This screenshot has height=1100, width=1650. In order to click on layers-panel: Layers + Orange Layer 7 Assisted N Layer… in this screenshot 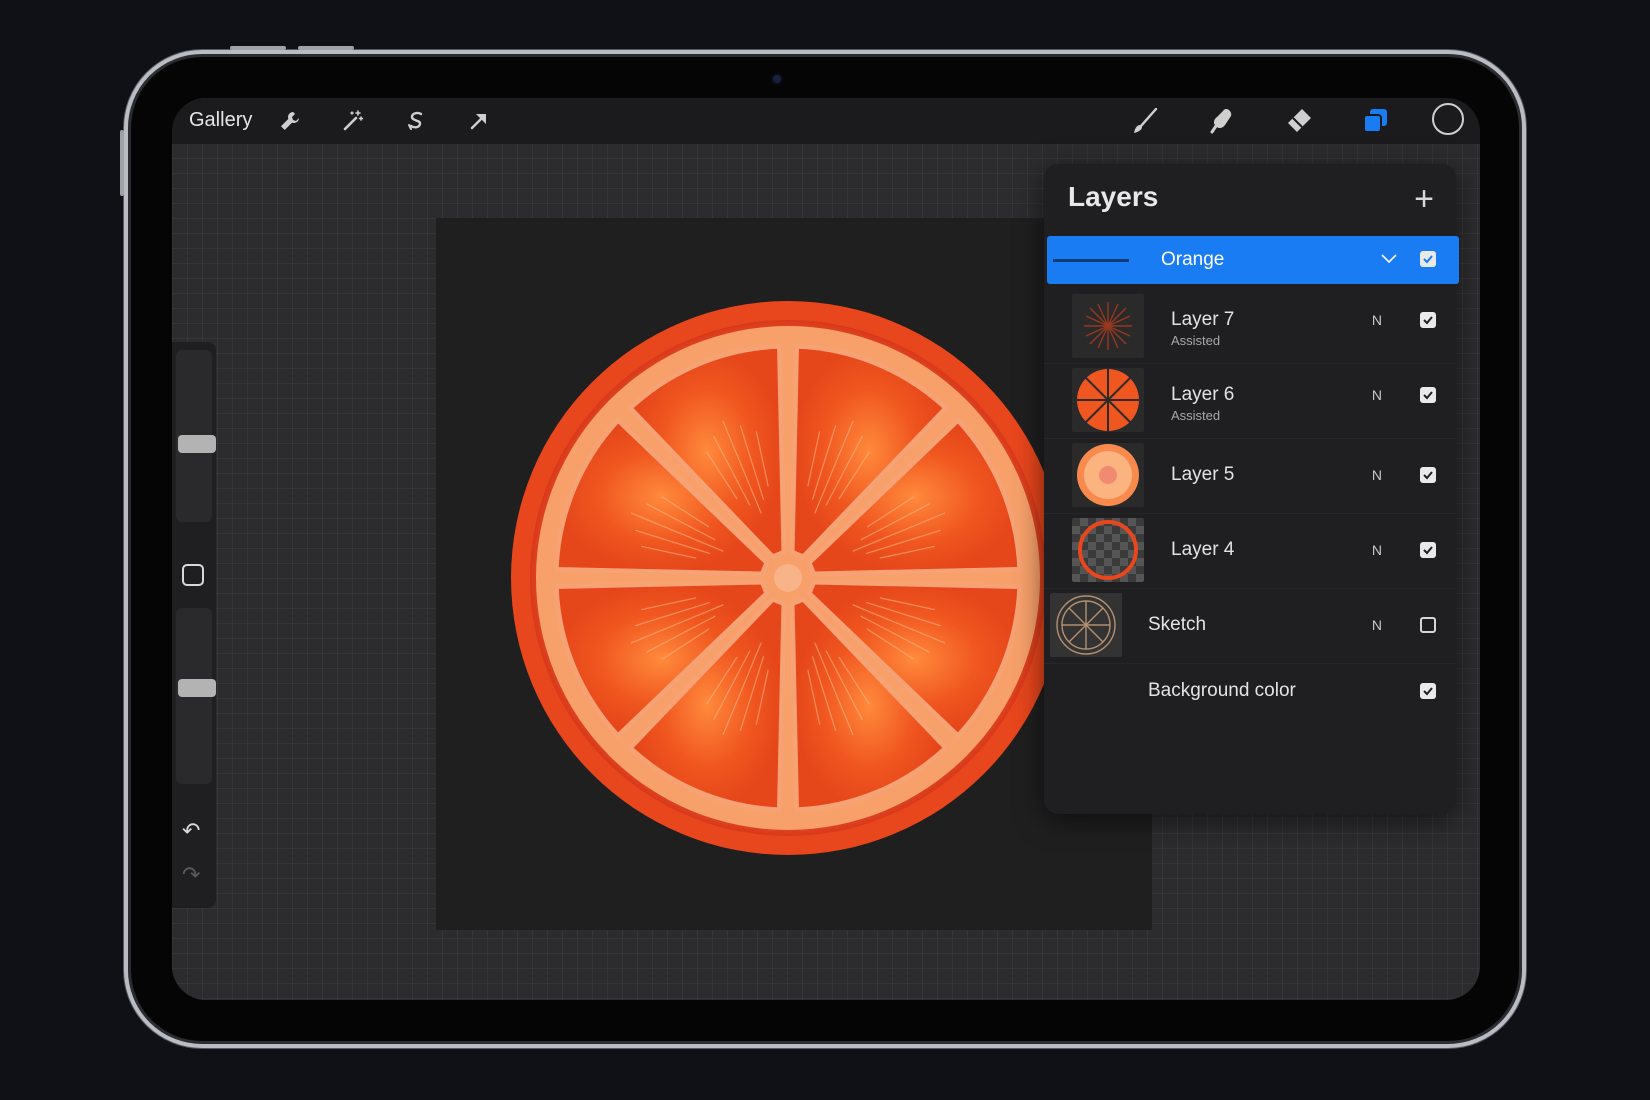, I will do `click(1251, 489)`.